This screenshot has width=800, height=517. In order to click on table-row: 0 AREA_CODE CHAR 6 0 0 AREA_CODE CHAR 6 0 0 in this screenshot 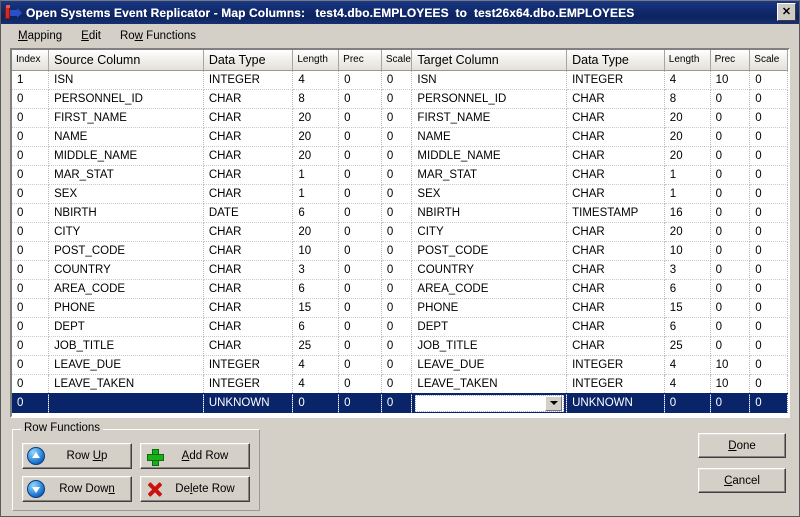, I will do `click(400, 289)`.